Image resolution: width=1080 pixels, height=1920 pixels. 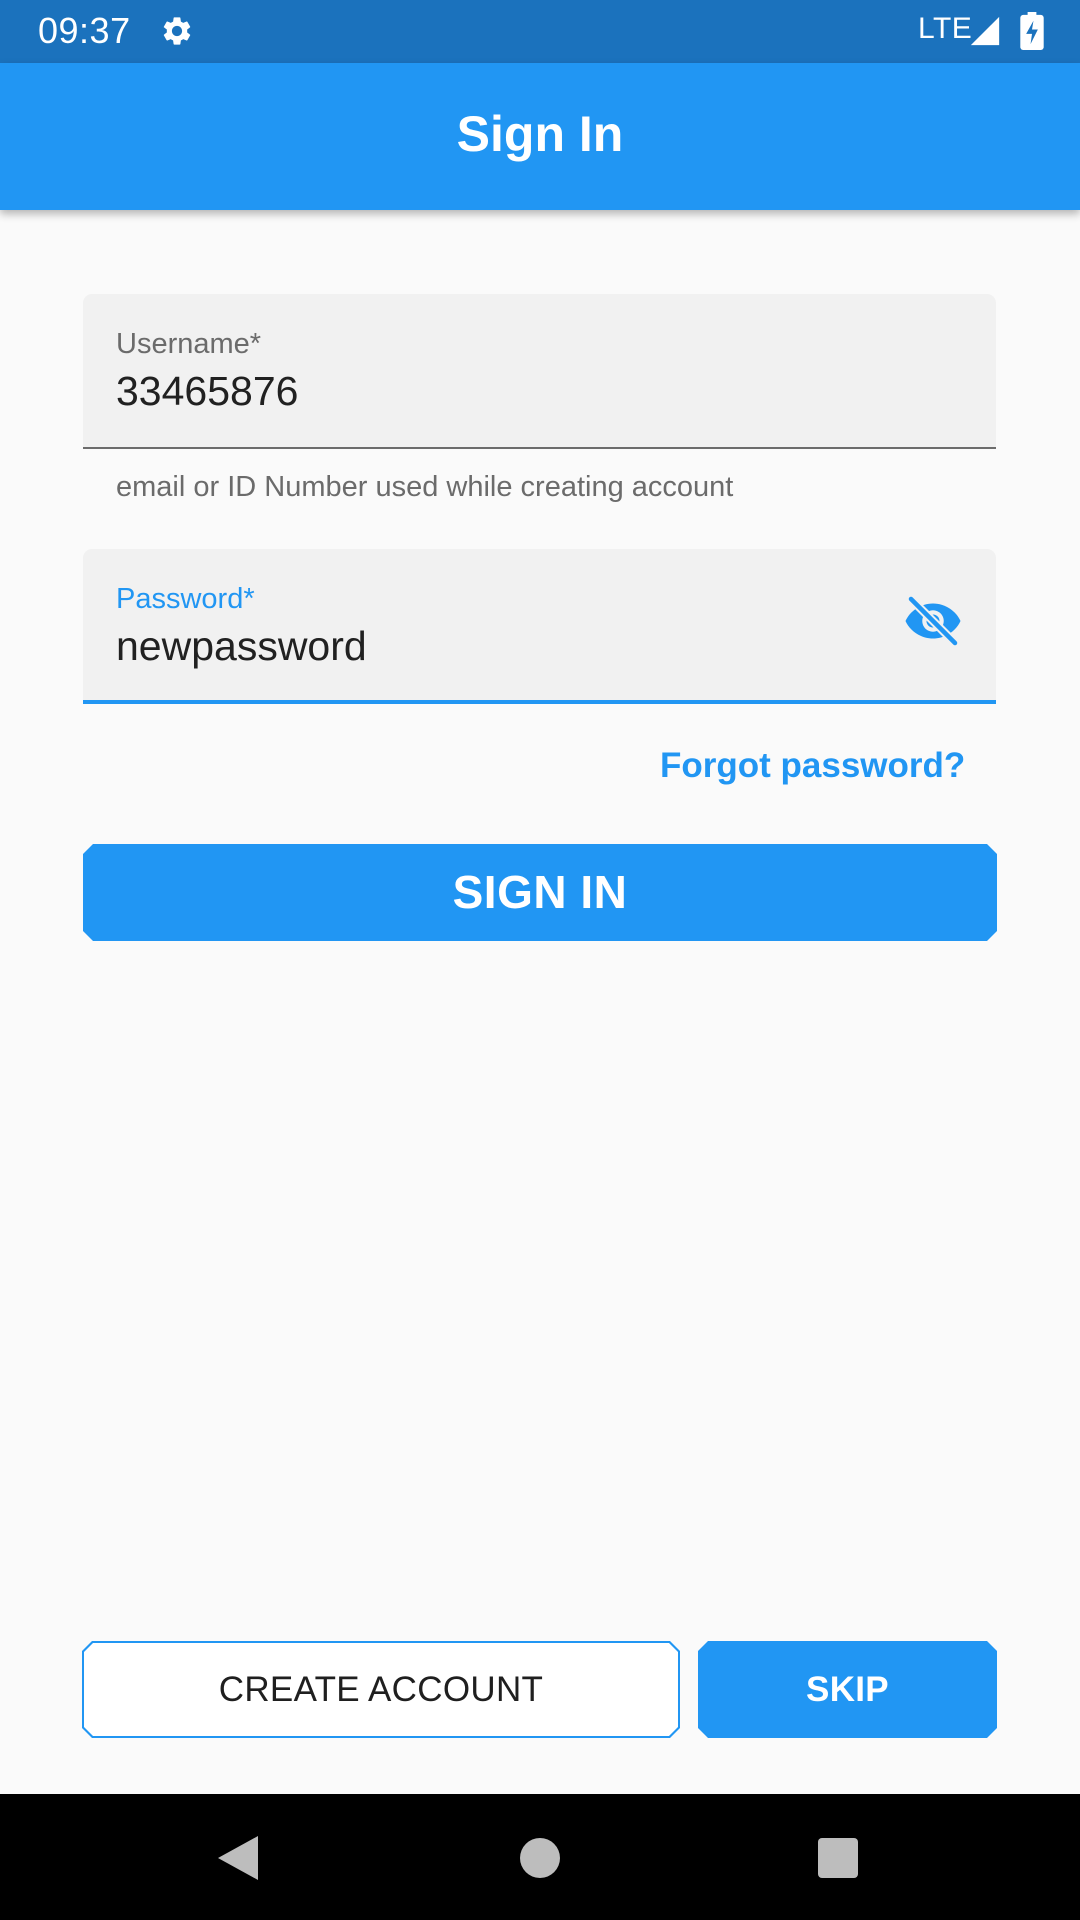 What do you see at coordinates (540, 1858) in the screenshot?
I see `home-icon` at bounding box center [540, 1858].